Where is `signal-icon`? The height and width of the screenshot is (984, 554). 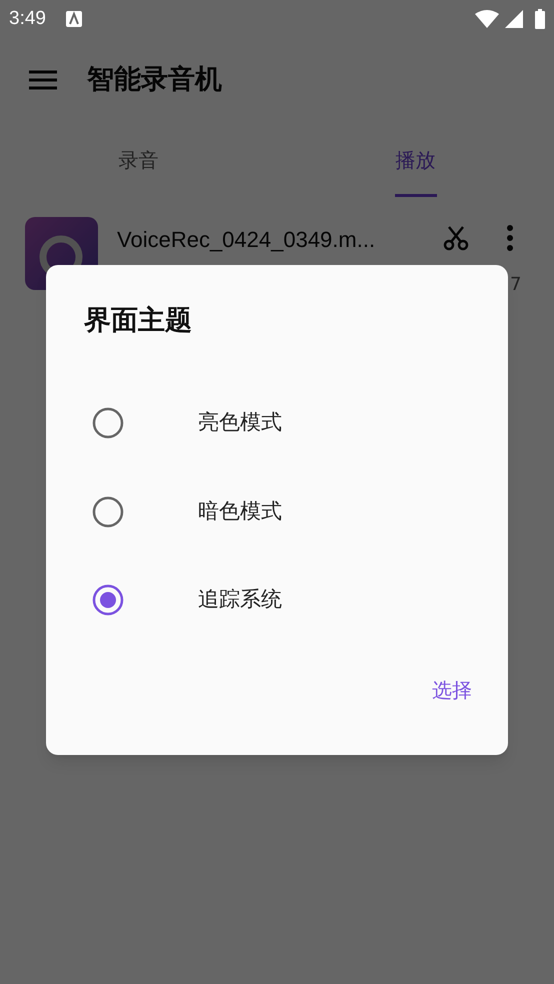
signal-icon is located at coordinates (514, 19).